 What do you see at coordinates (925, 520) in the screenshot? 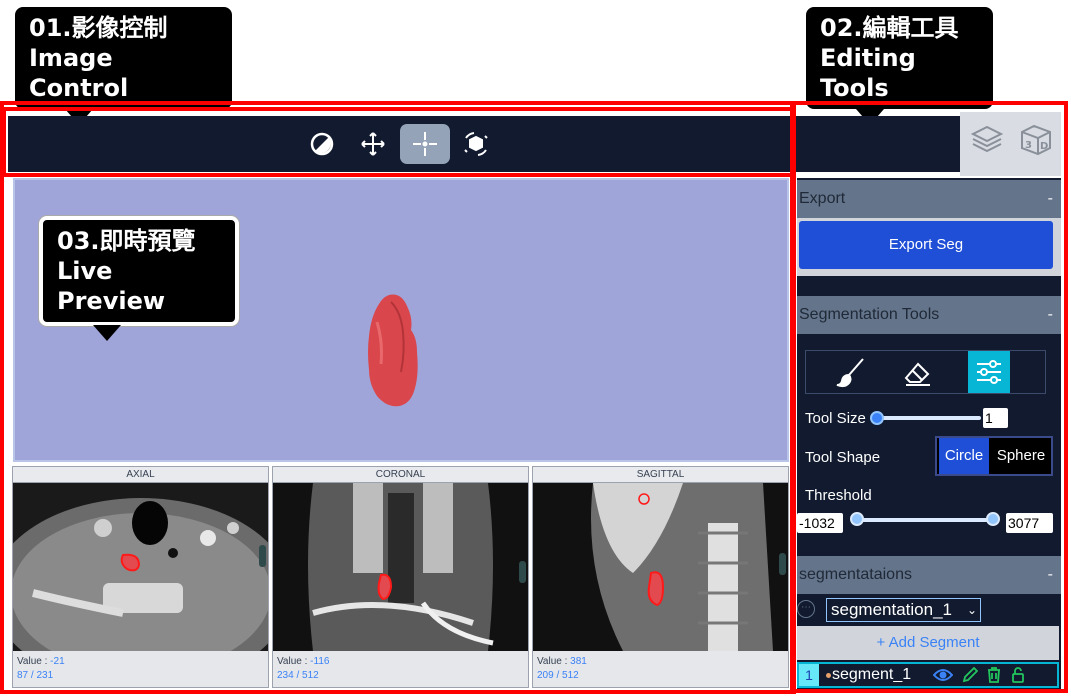
I see `threshold-slider` at bounding box center [925, 520].